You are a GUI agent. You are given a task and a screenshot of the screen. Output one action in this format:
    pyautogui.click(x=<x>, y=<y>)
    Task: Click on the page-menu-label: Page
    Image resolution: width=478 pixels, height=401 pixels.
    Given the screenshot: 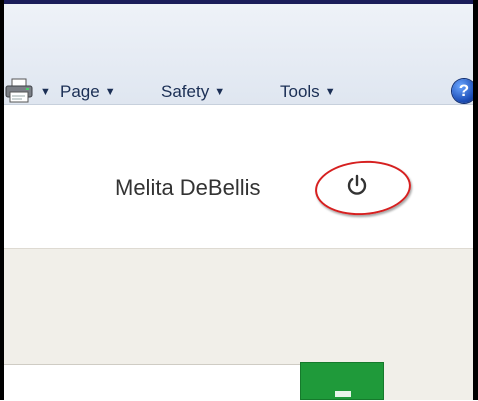 What is the action you would take?
    pyautogui.click(x=80, y=91)
    